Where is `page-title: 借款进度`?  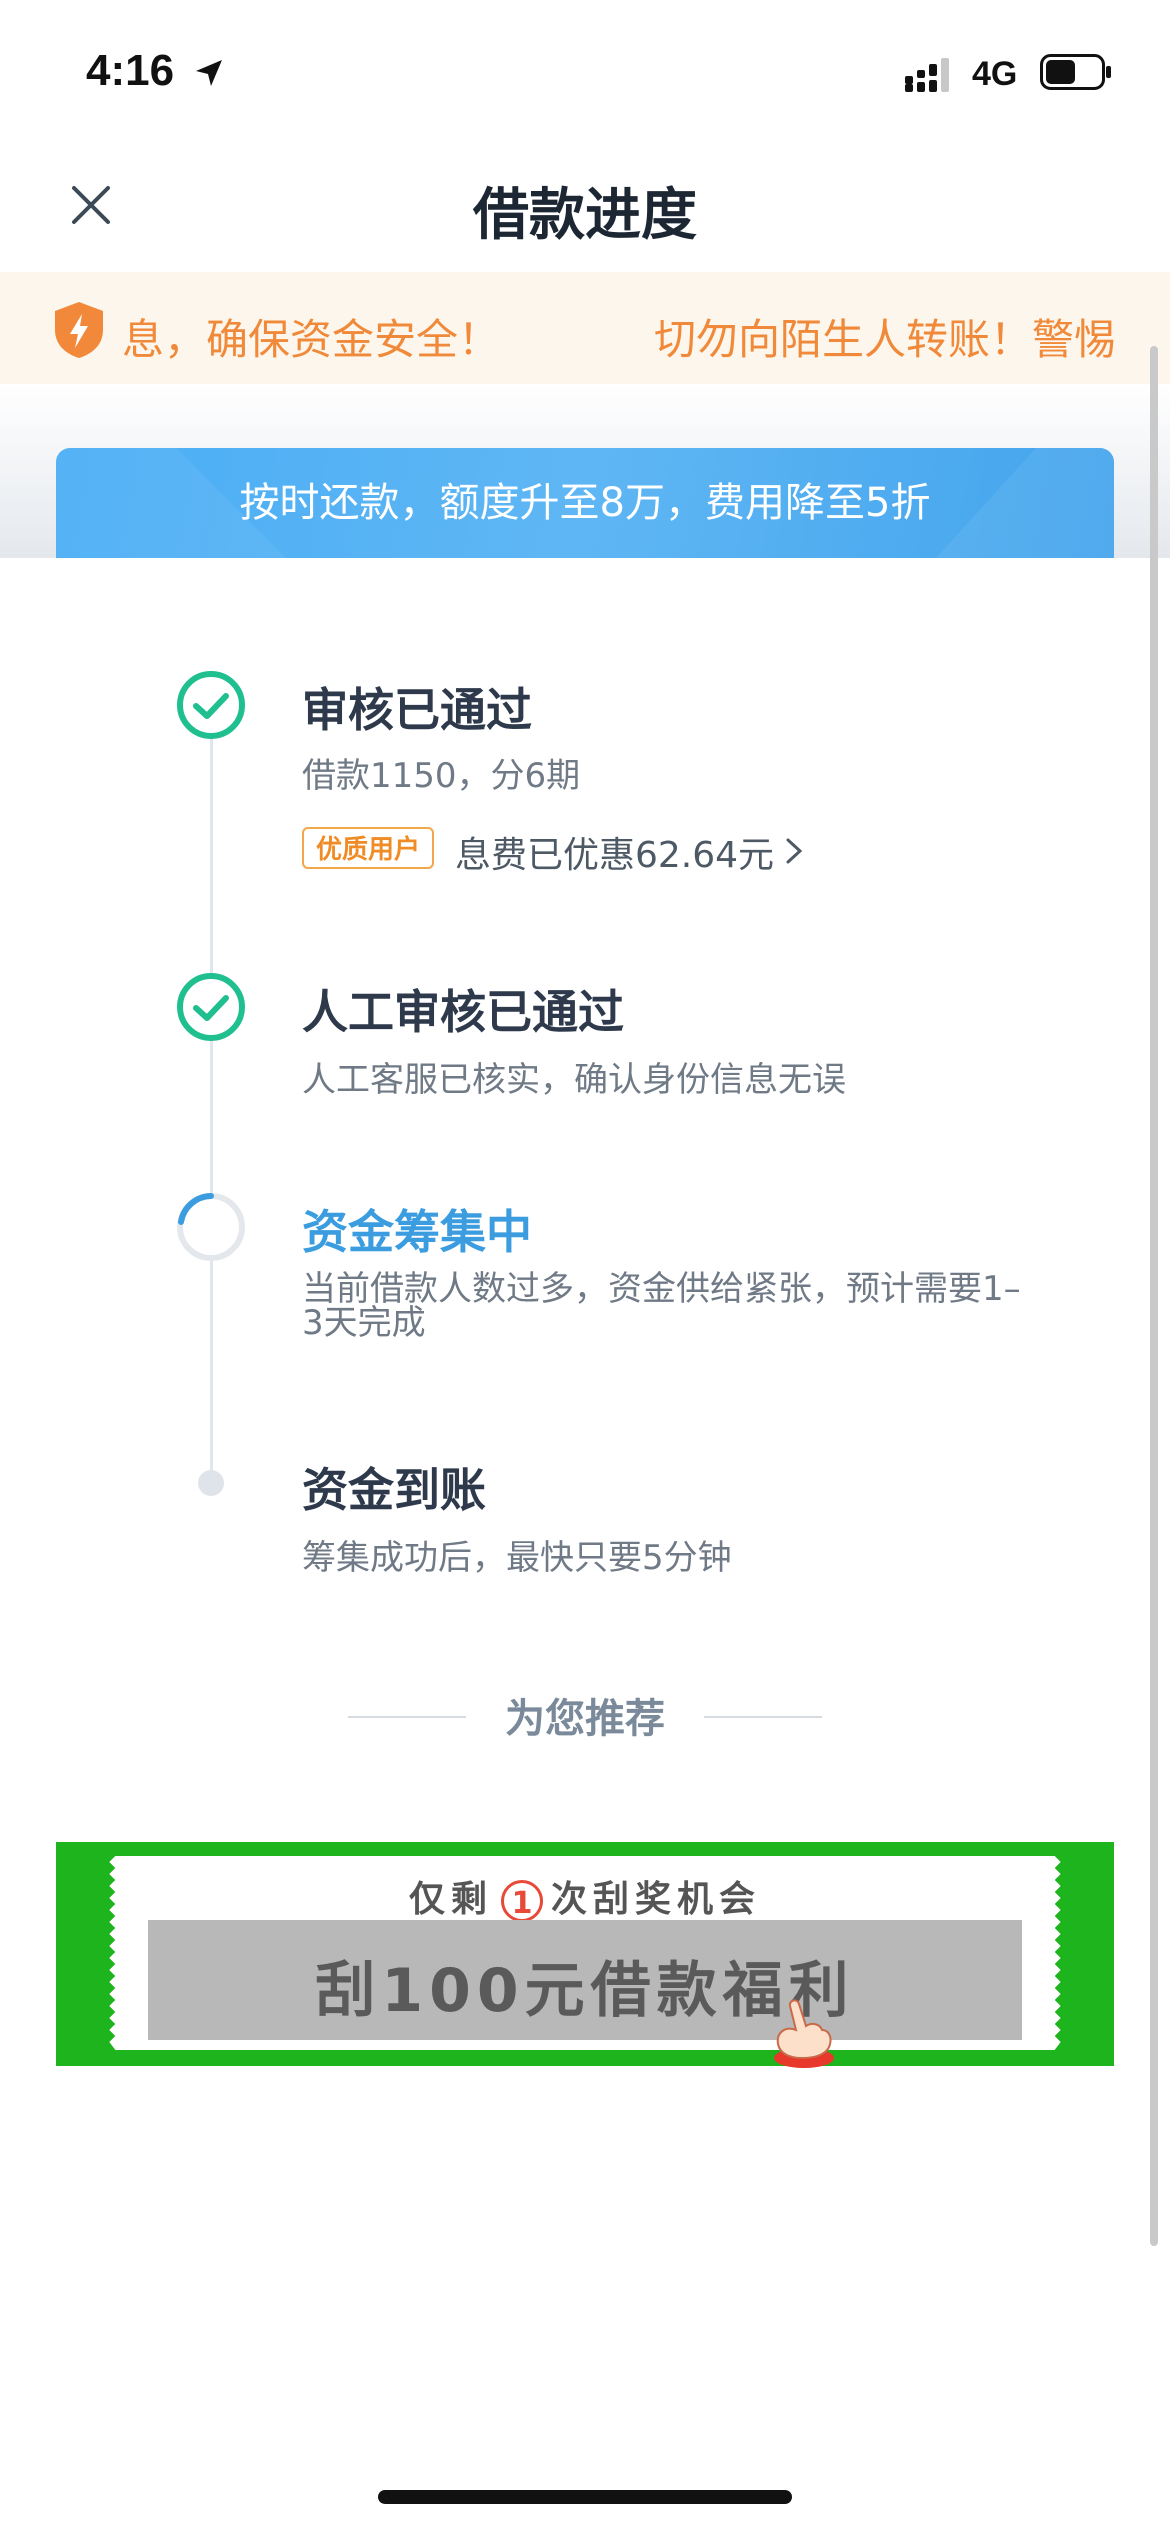 page-title: 借款进度 is located at coordinates (585, 215).